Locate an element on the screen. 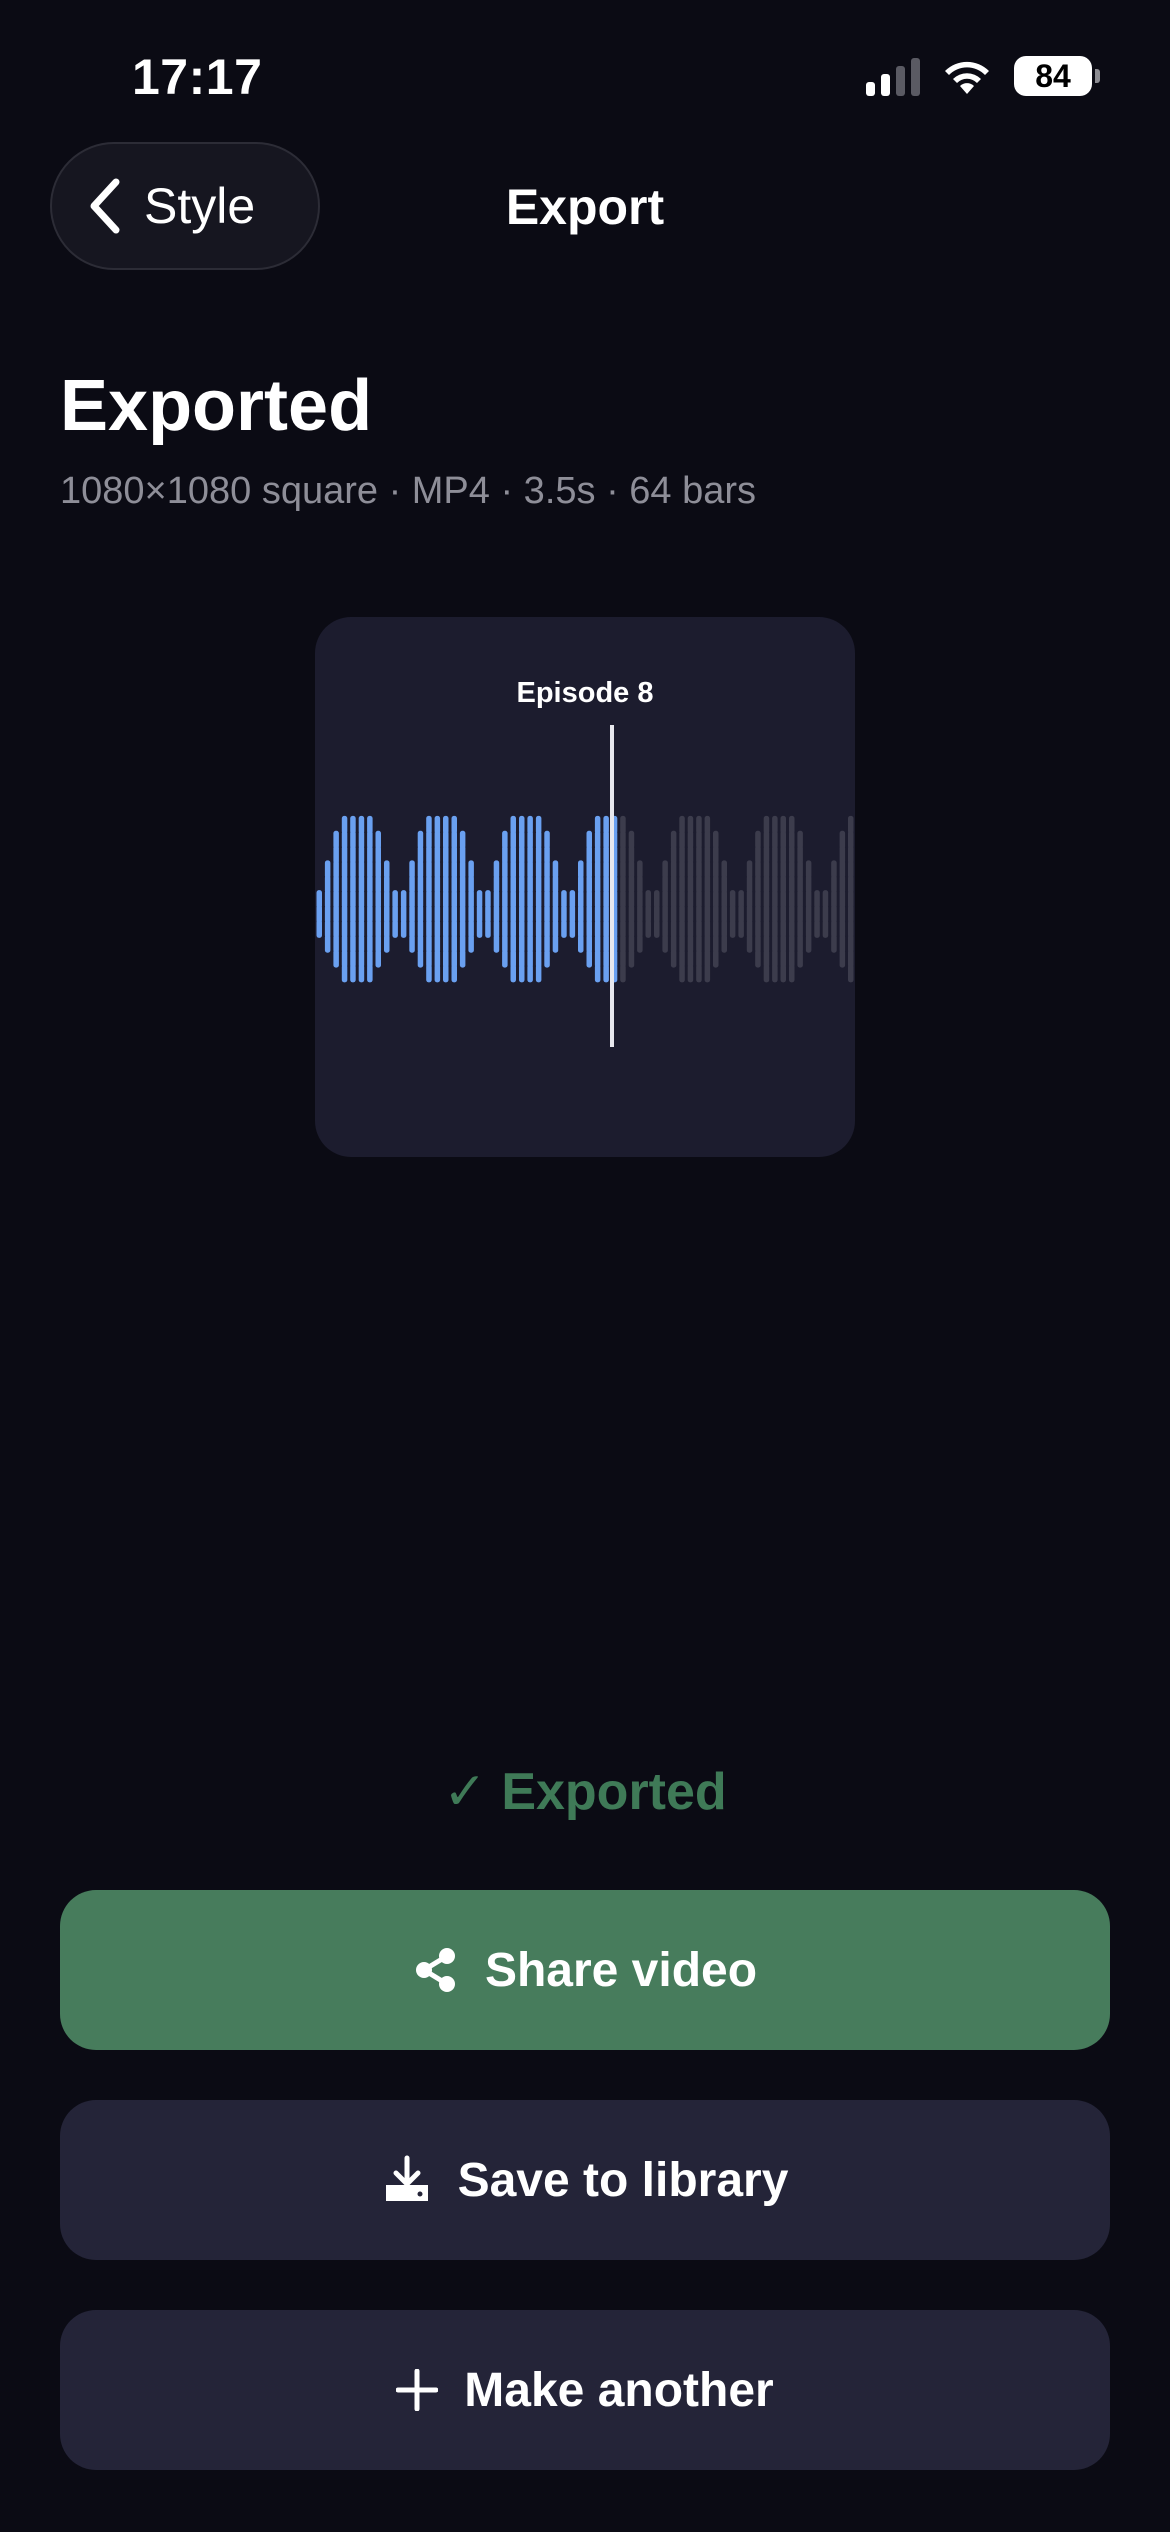  wifi-icon is located at coordinates (967, 77).